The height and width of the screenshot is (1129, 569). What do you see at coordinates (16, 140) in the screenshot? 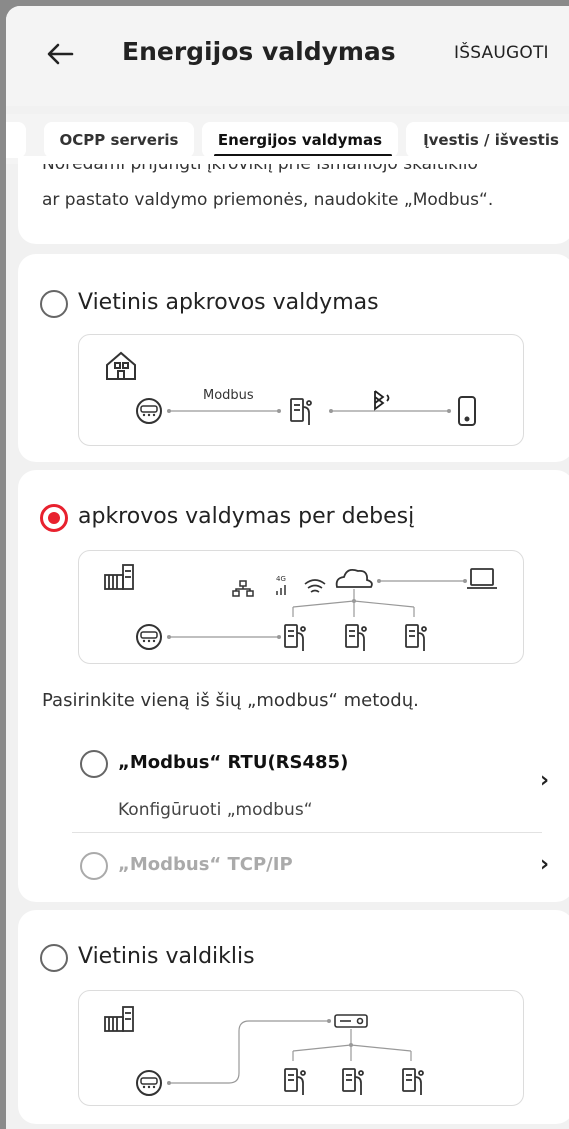
I see `tab-previous-partial` at bounding box center [16, 140].